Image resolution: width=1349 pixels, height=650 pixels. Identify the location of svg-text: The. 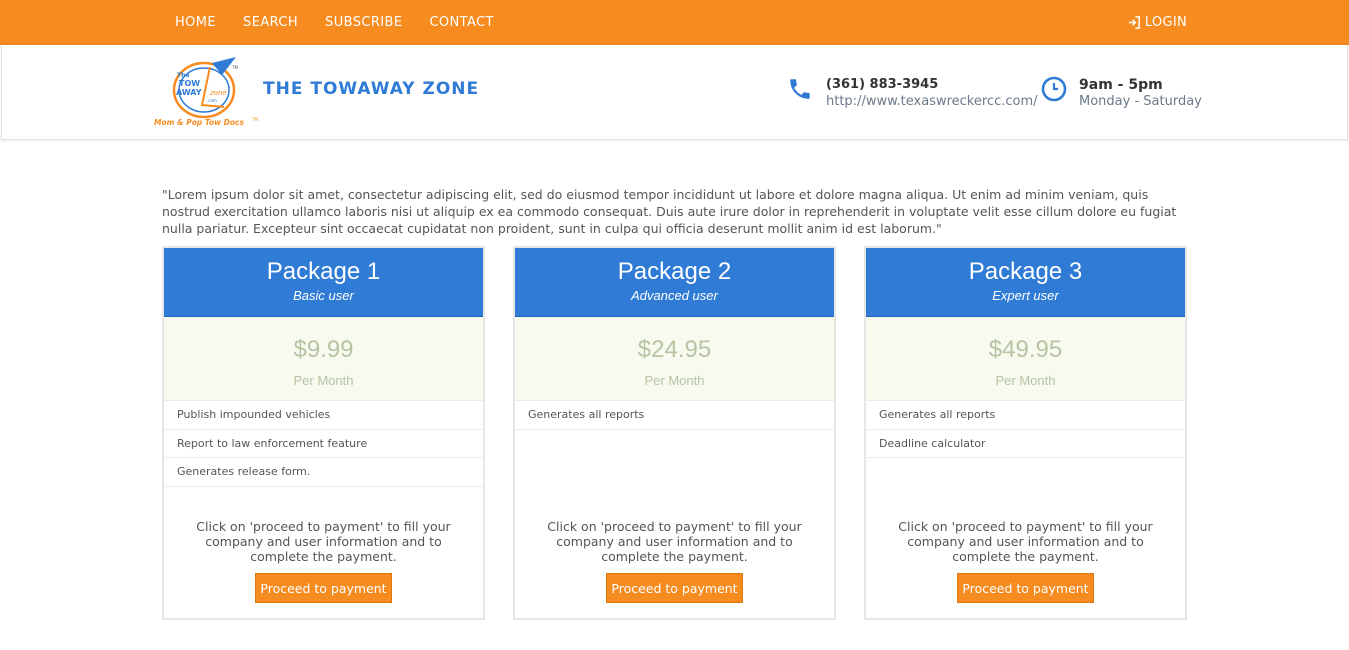
(183, 75).